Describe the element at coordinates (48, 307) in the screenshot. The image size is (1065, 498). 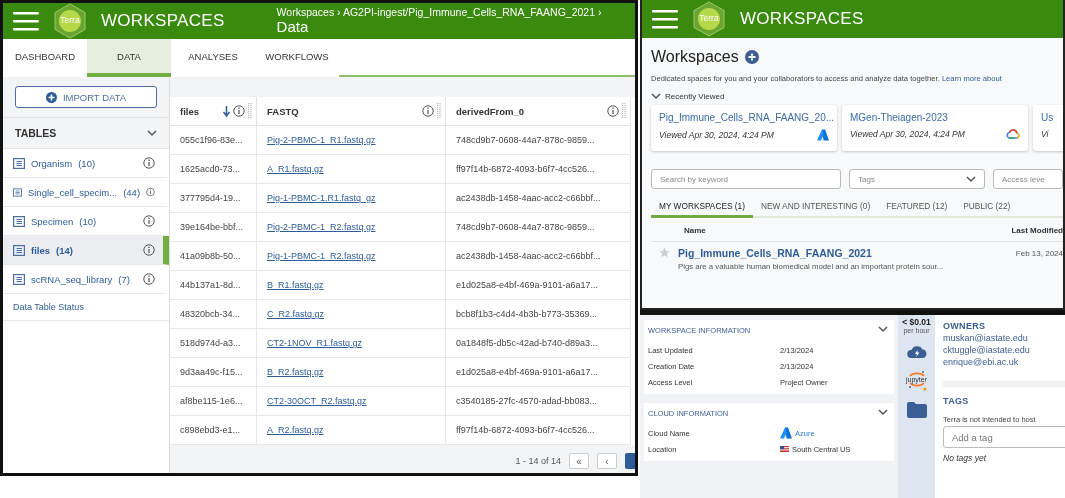
I see `data-table-status-link: Data Table Status` at that location.